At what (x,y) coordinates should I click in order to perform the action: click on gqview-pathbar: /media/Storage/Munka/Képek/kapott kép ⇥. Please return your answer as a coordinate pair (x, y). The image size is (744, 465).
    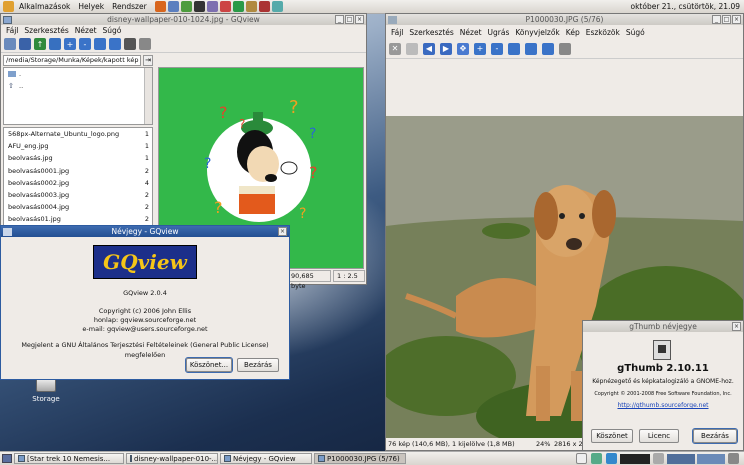
    Looking at the image, I should click on (78, 60).